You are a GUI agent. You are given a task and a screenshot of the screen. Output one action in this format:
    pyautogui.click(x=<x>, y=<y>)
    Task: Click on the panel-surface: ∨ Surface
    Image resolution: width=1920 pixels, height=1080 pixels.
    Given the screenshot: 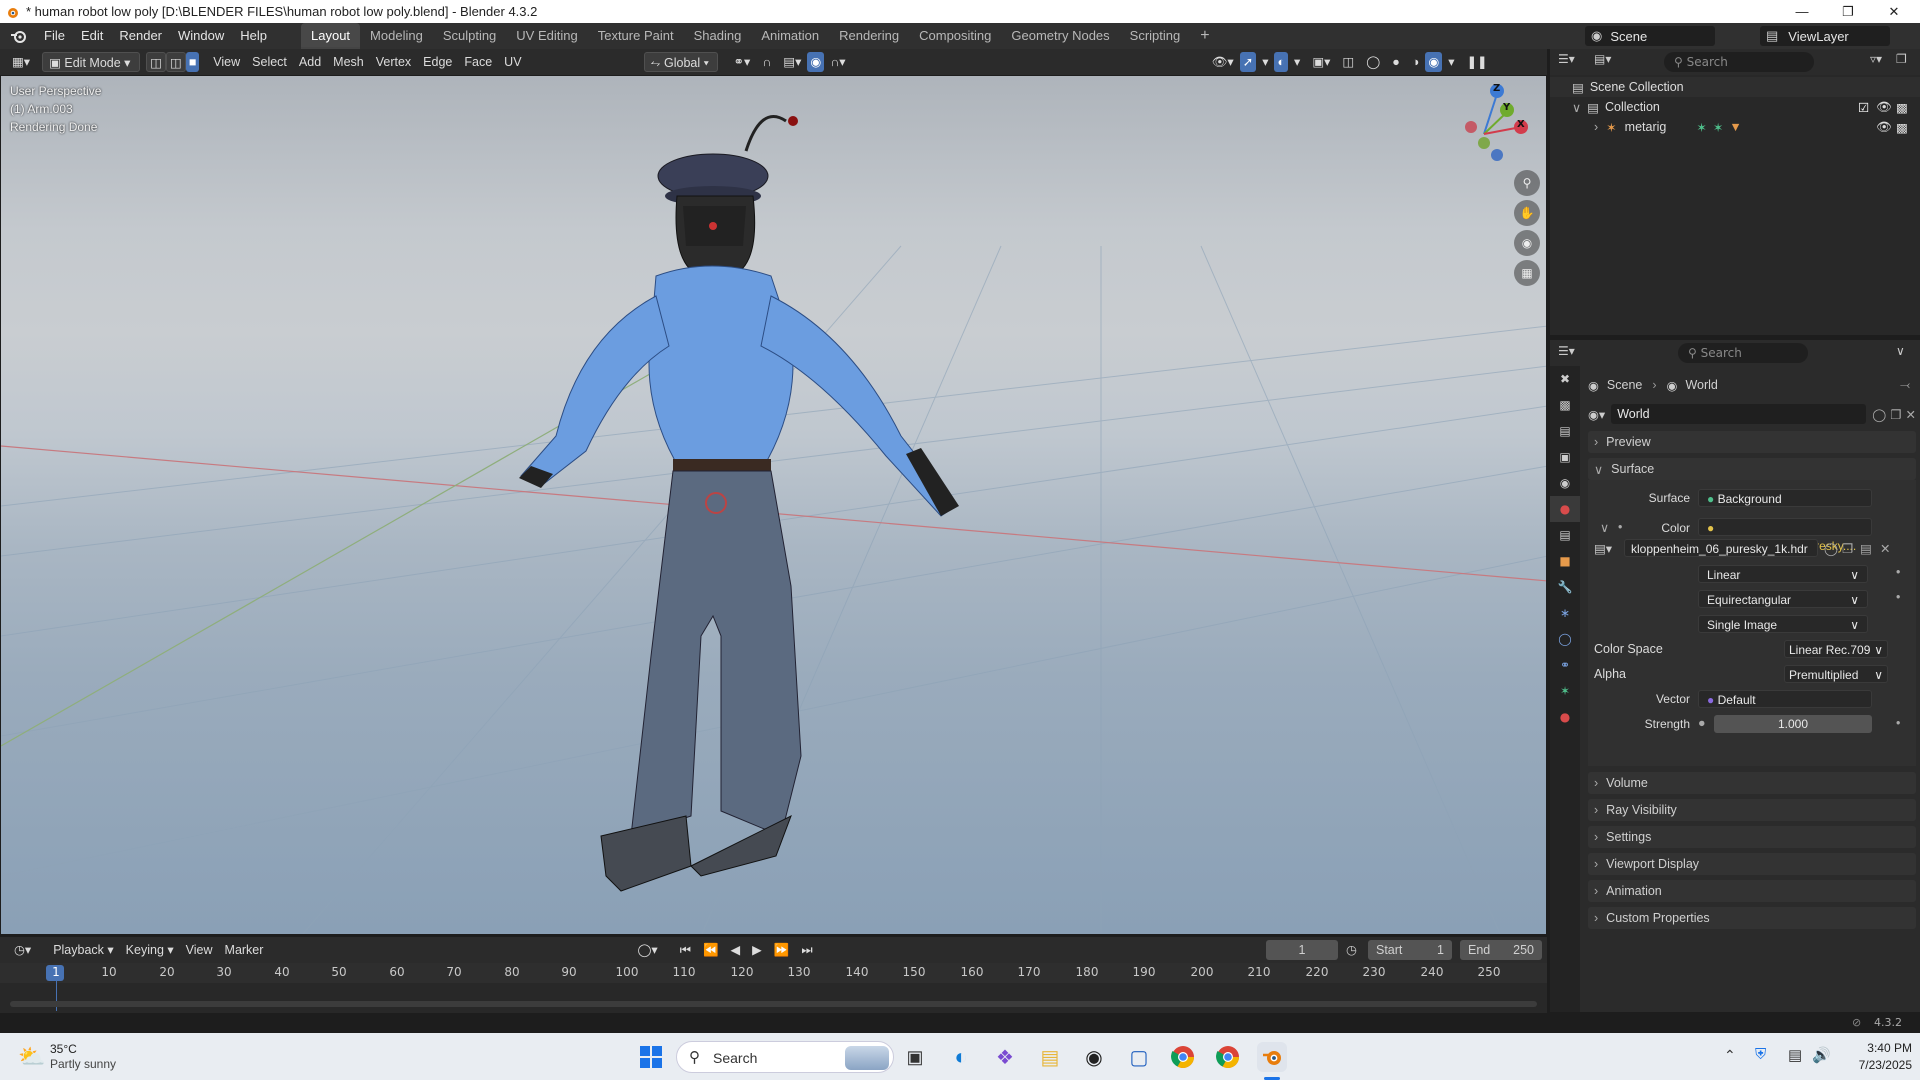 What is the action you would take?
    pyautogui.click(x=1752, y=469)
    